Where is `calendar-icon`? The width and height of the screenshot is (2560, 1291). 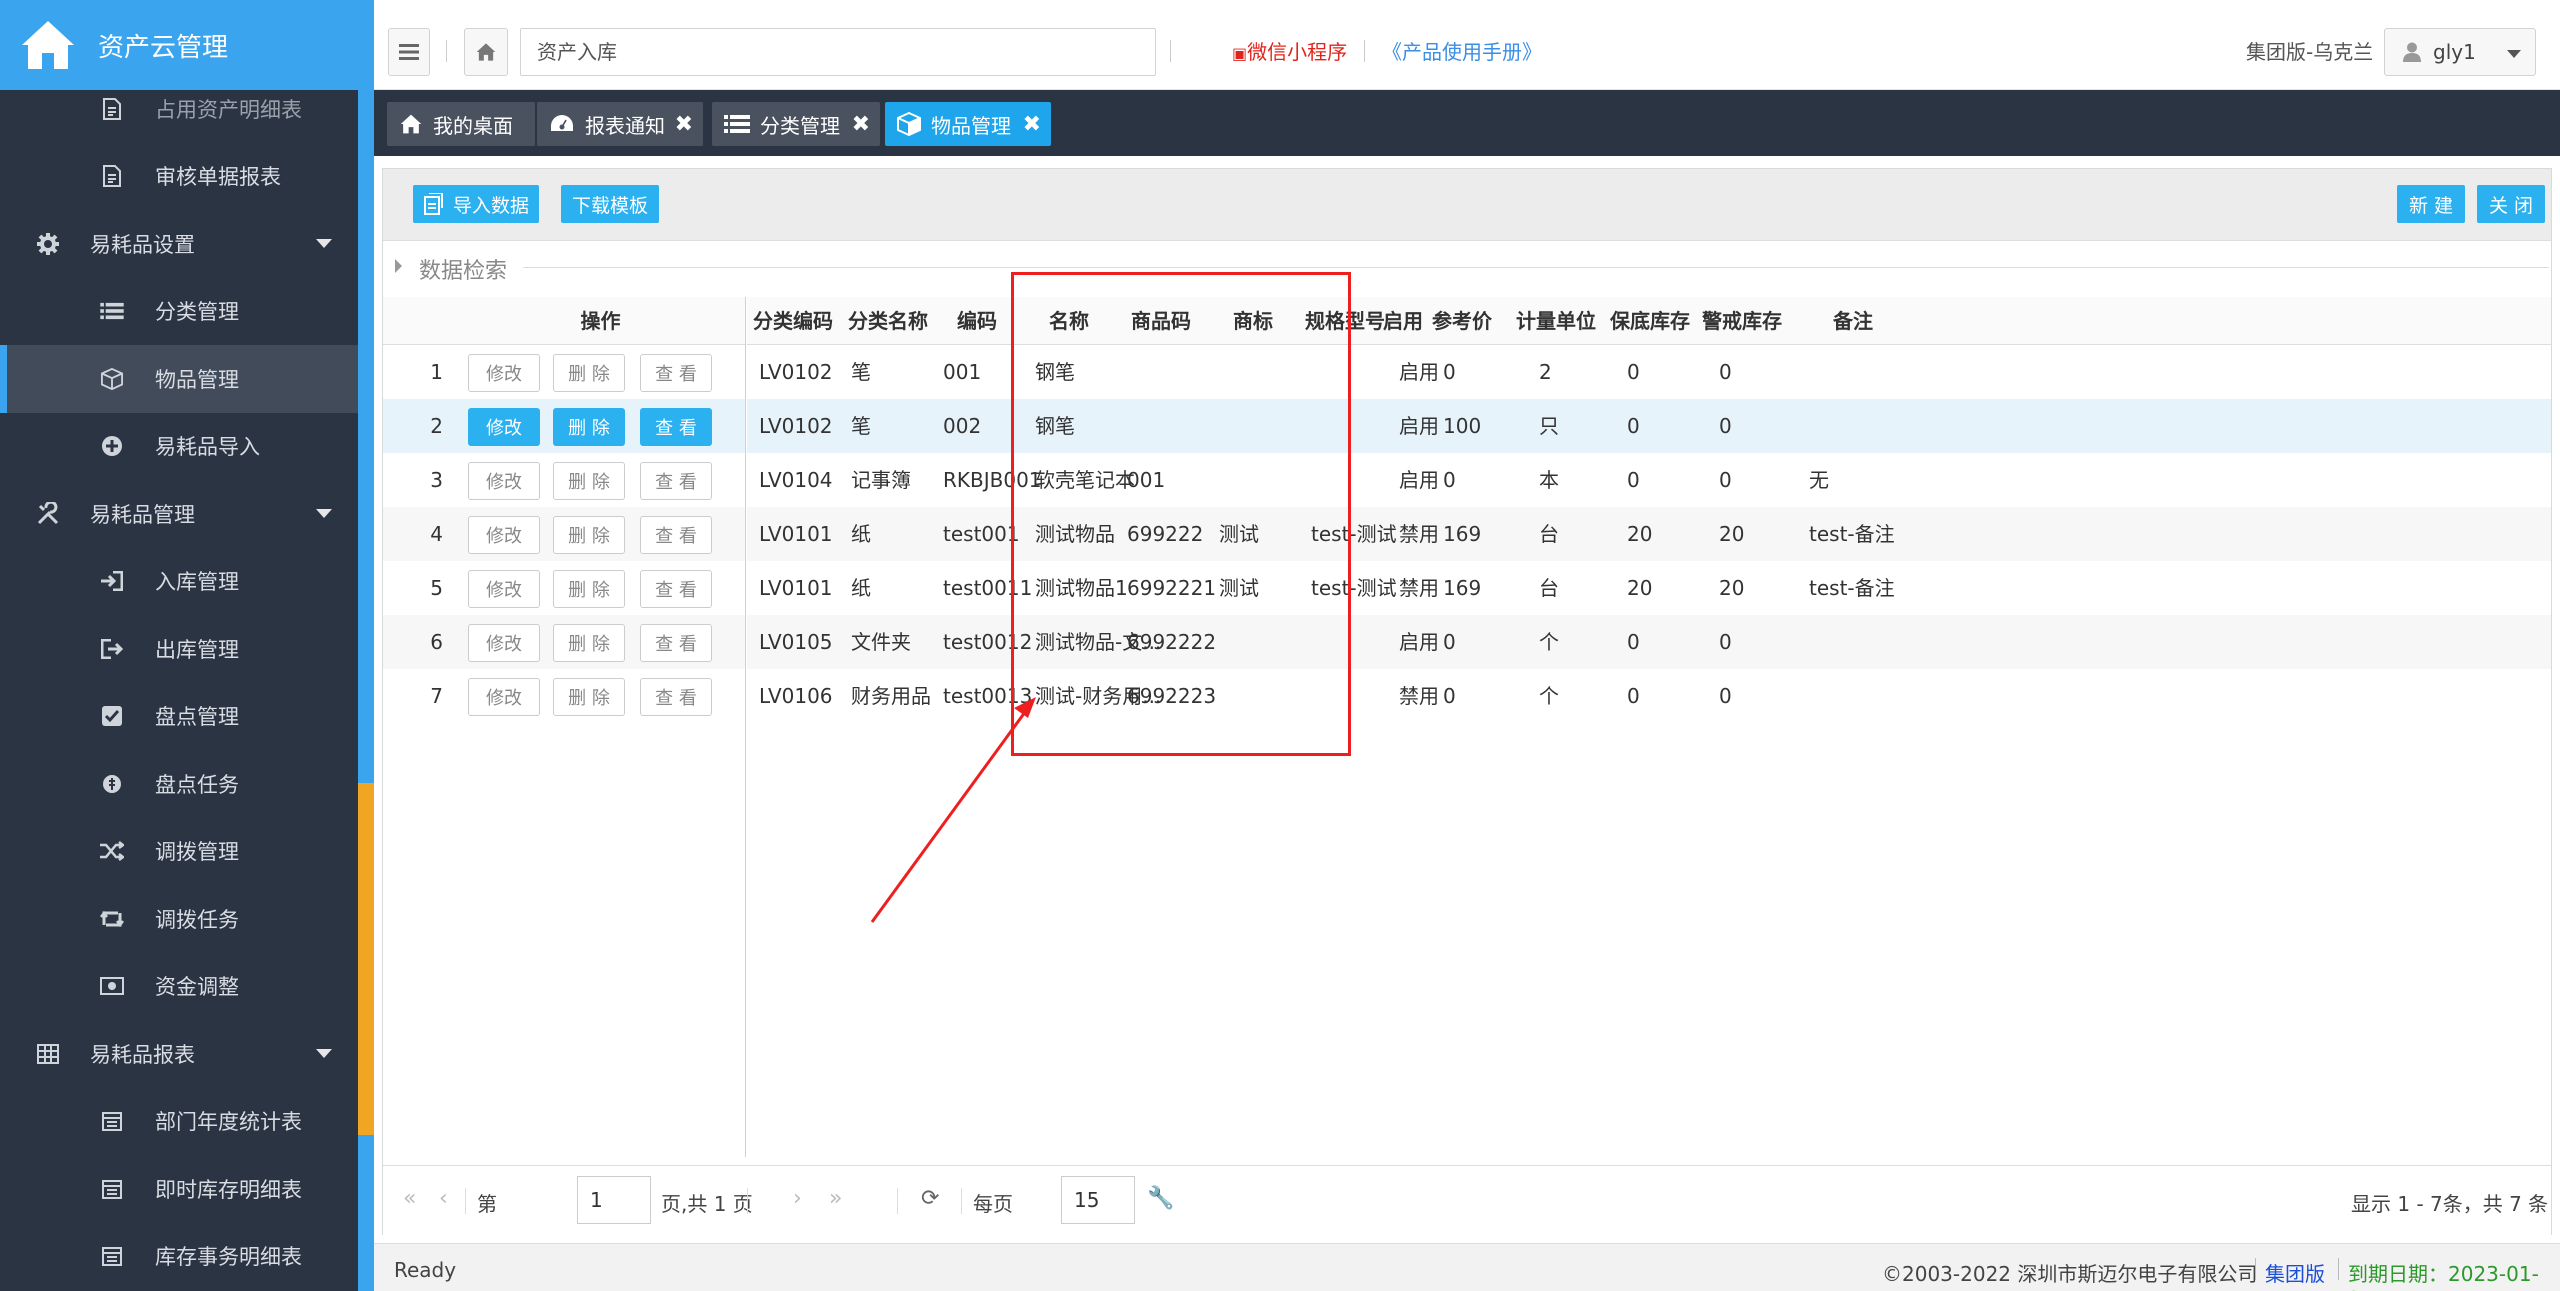 calendar-icon is located at coordinates (112, 1256).